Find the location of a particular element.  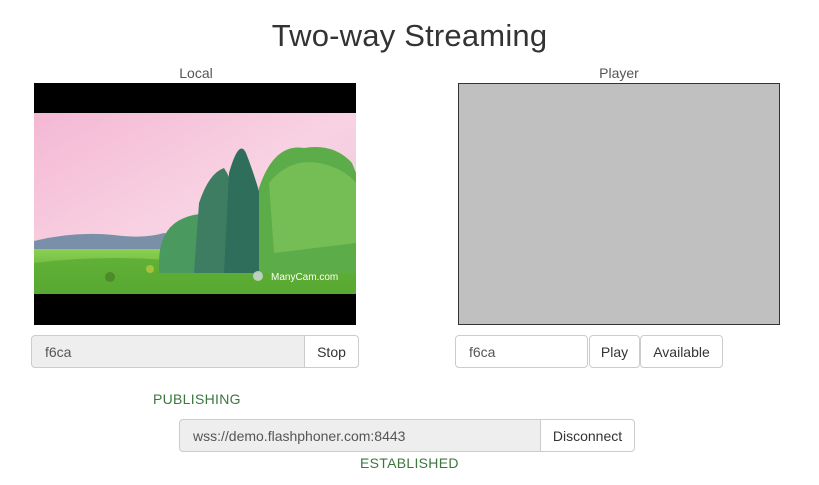

play-button: Play is located at coordinates (614, 351).